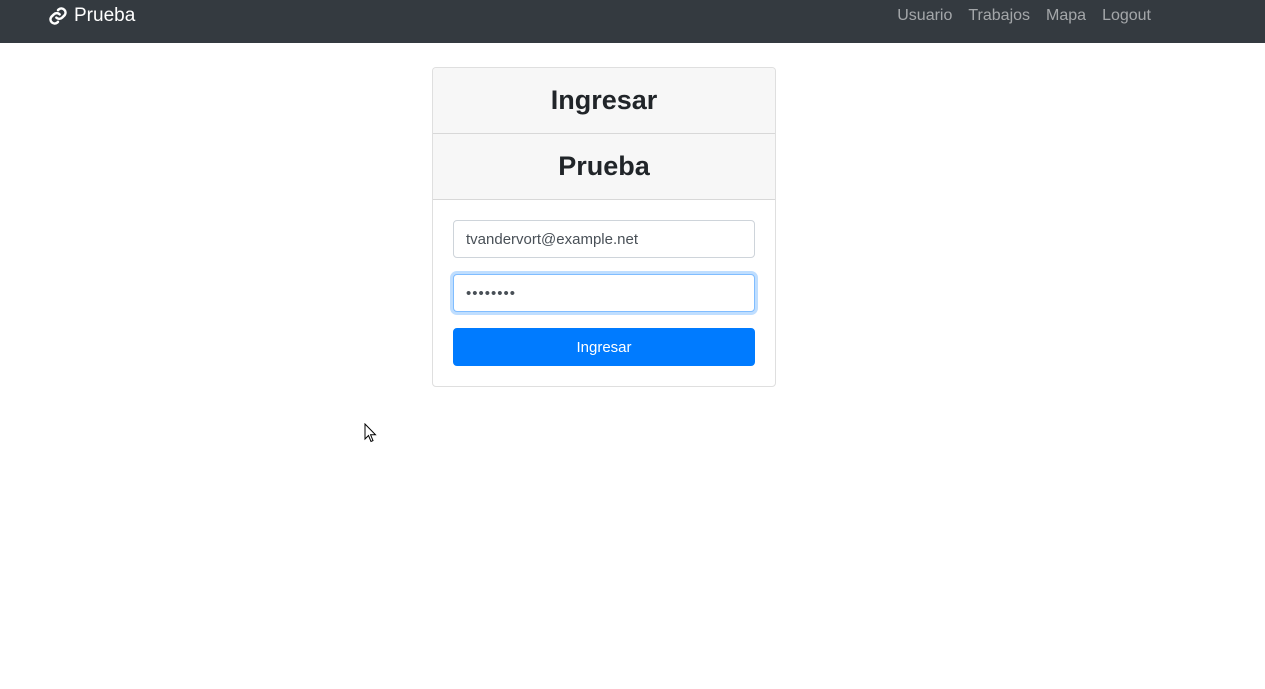 The height and width of the screenshot is (689, 1265). I want to click on mouse-cursor-icon, so click(370, 433).